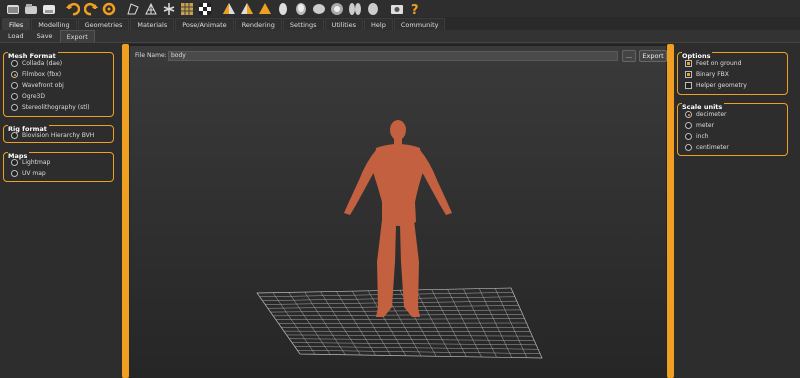  What do you see at coordinates (36, 162) in the screenshot?
I see `option-label: Lightmap` at bounding box center [36, 162].